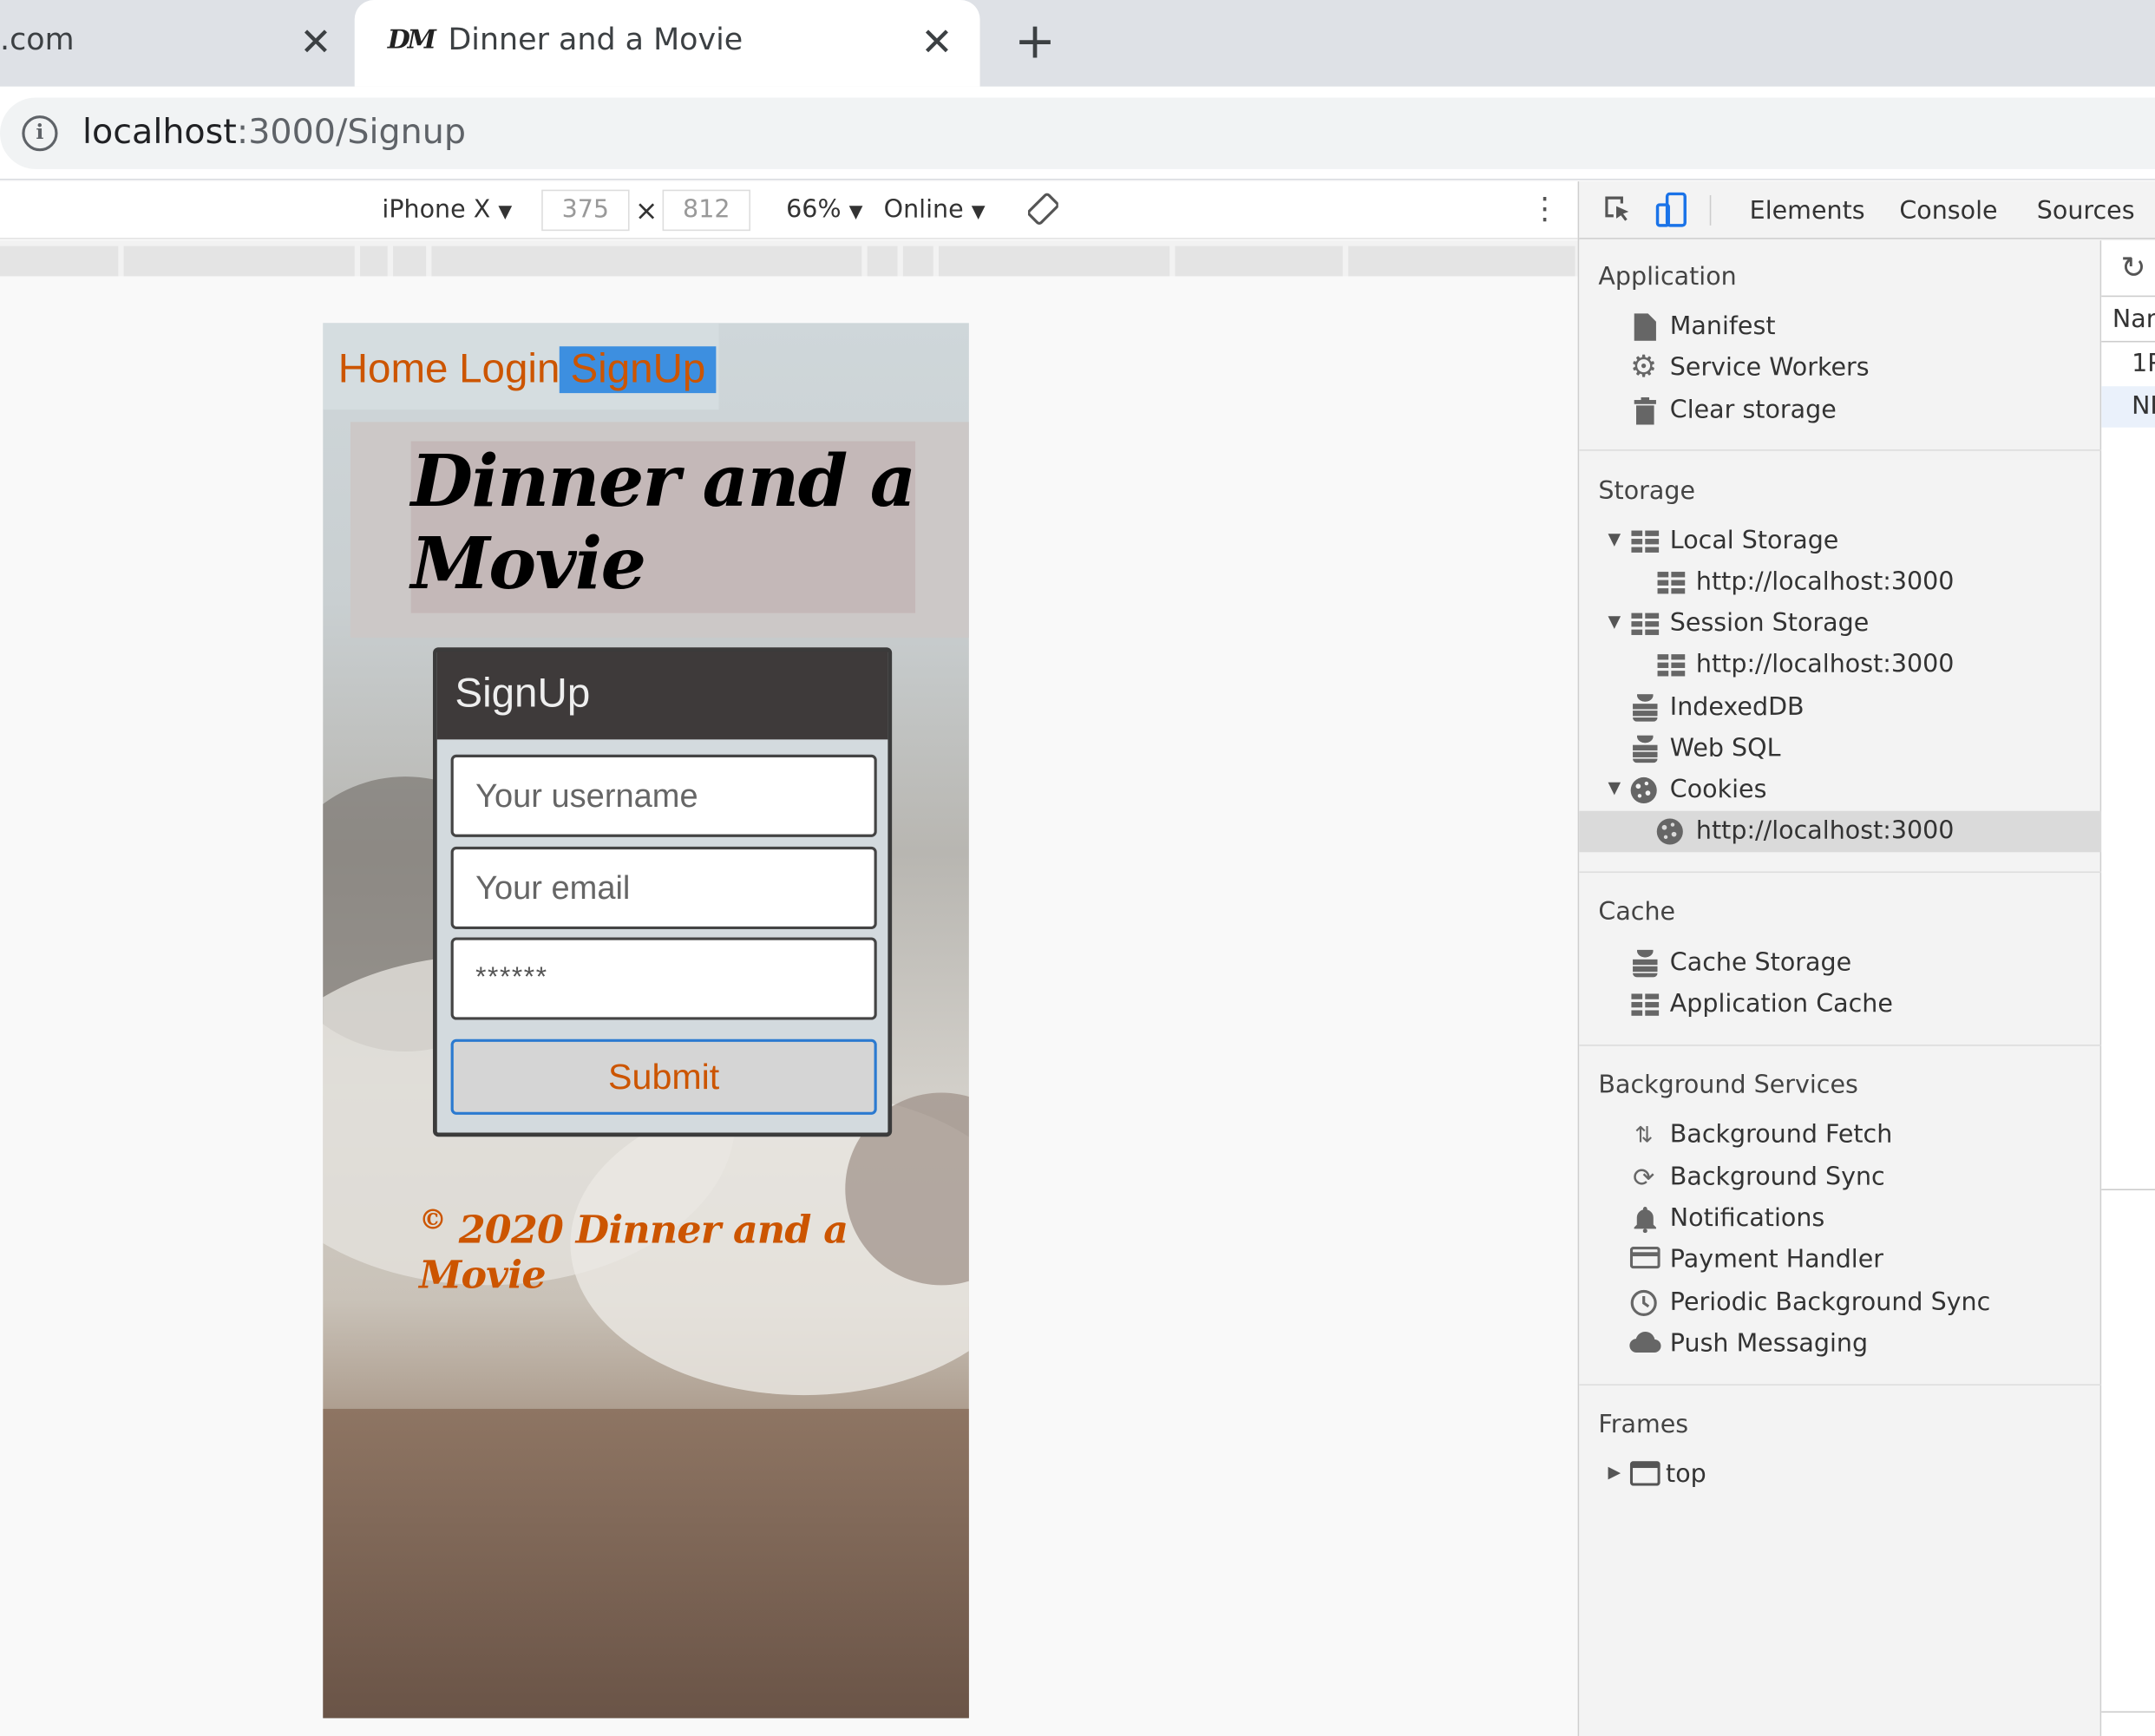 The width and height of the screenshot is (2155, 1736). Describe the element at coordinates (1840, 1475) in the screenshot. I see `sidebar-item-frame-top: ▶ top` at that location.